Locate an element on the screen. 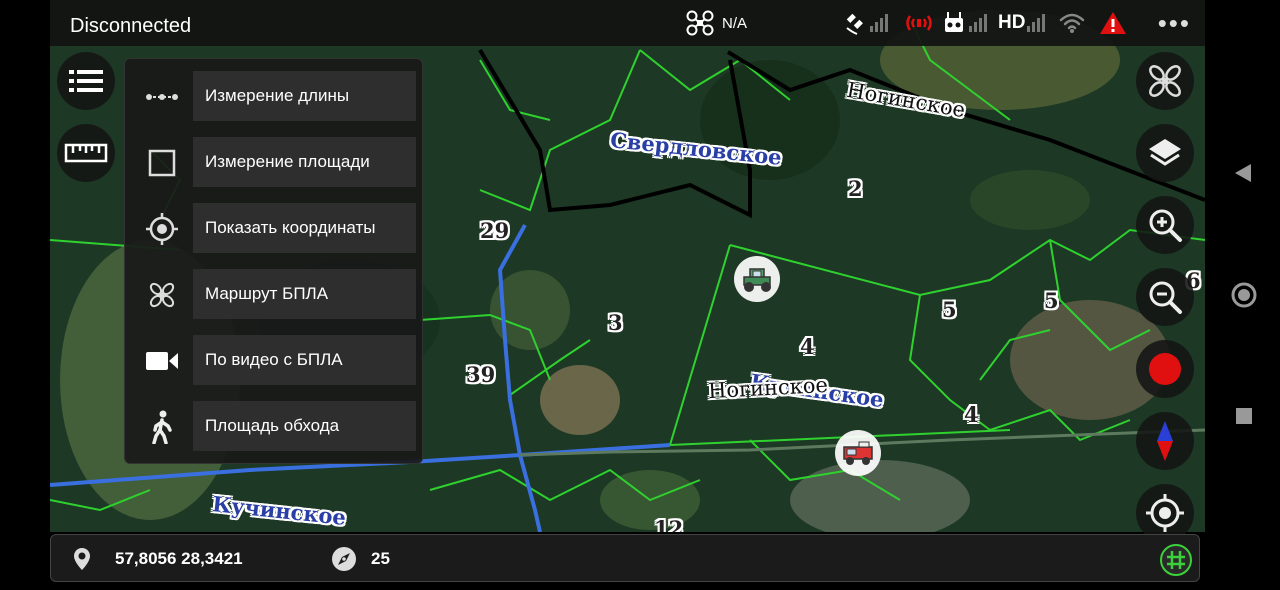 The width and height of the screenshot is (1280, 590). drone-view-button is located at coordinates (1165, 81).